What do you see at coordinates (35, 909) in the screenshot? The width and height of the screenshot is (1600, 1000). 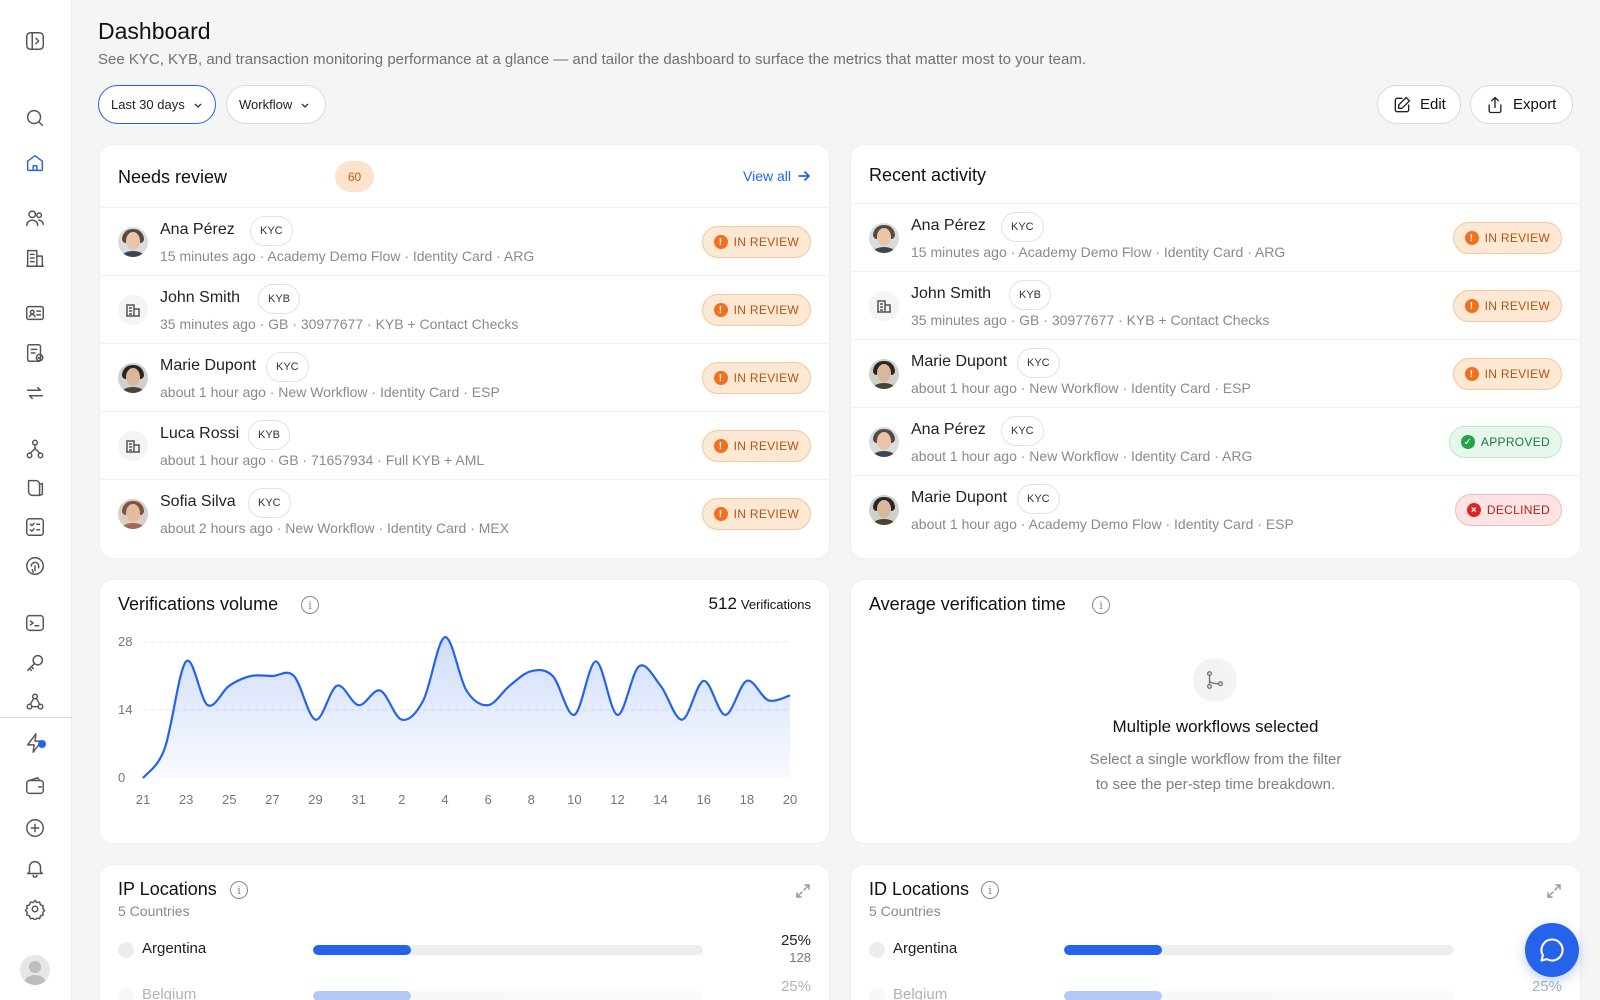 I see `settings-gear-icon` at bounding box center [35, 909].